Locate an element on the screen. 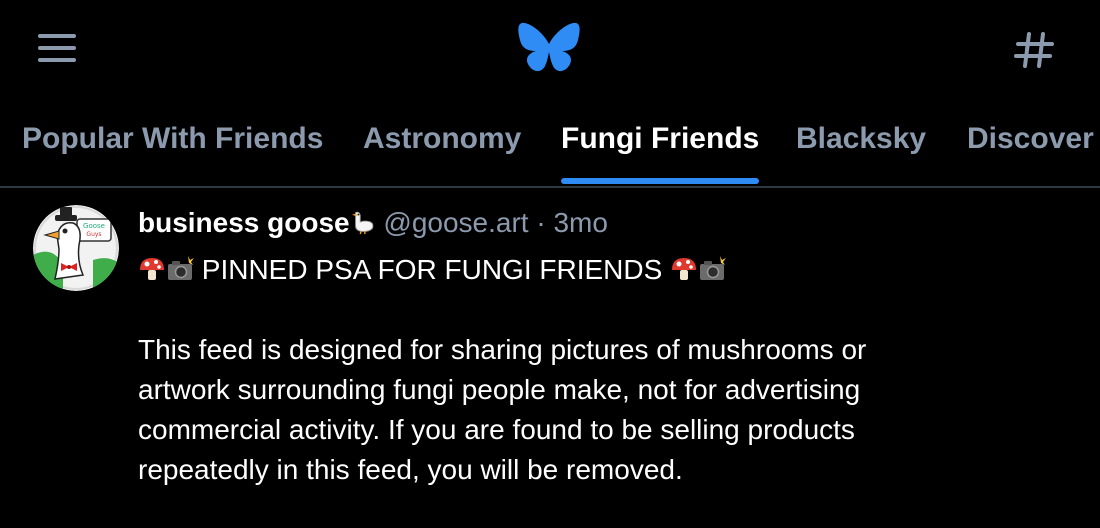 The image size is (1100, 528). post-title-line: PINNED PSA FOR FUNGI FRIENDS is located at coordinates (588, 270).